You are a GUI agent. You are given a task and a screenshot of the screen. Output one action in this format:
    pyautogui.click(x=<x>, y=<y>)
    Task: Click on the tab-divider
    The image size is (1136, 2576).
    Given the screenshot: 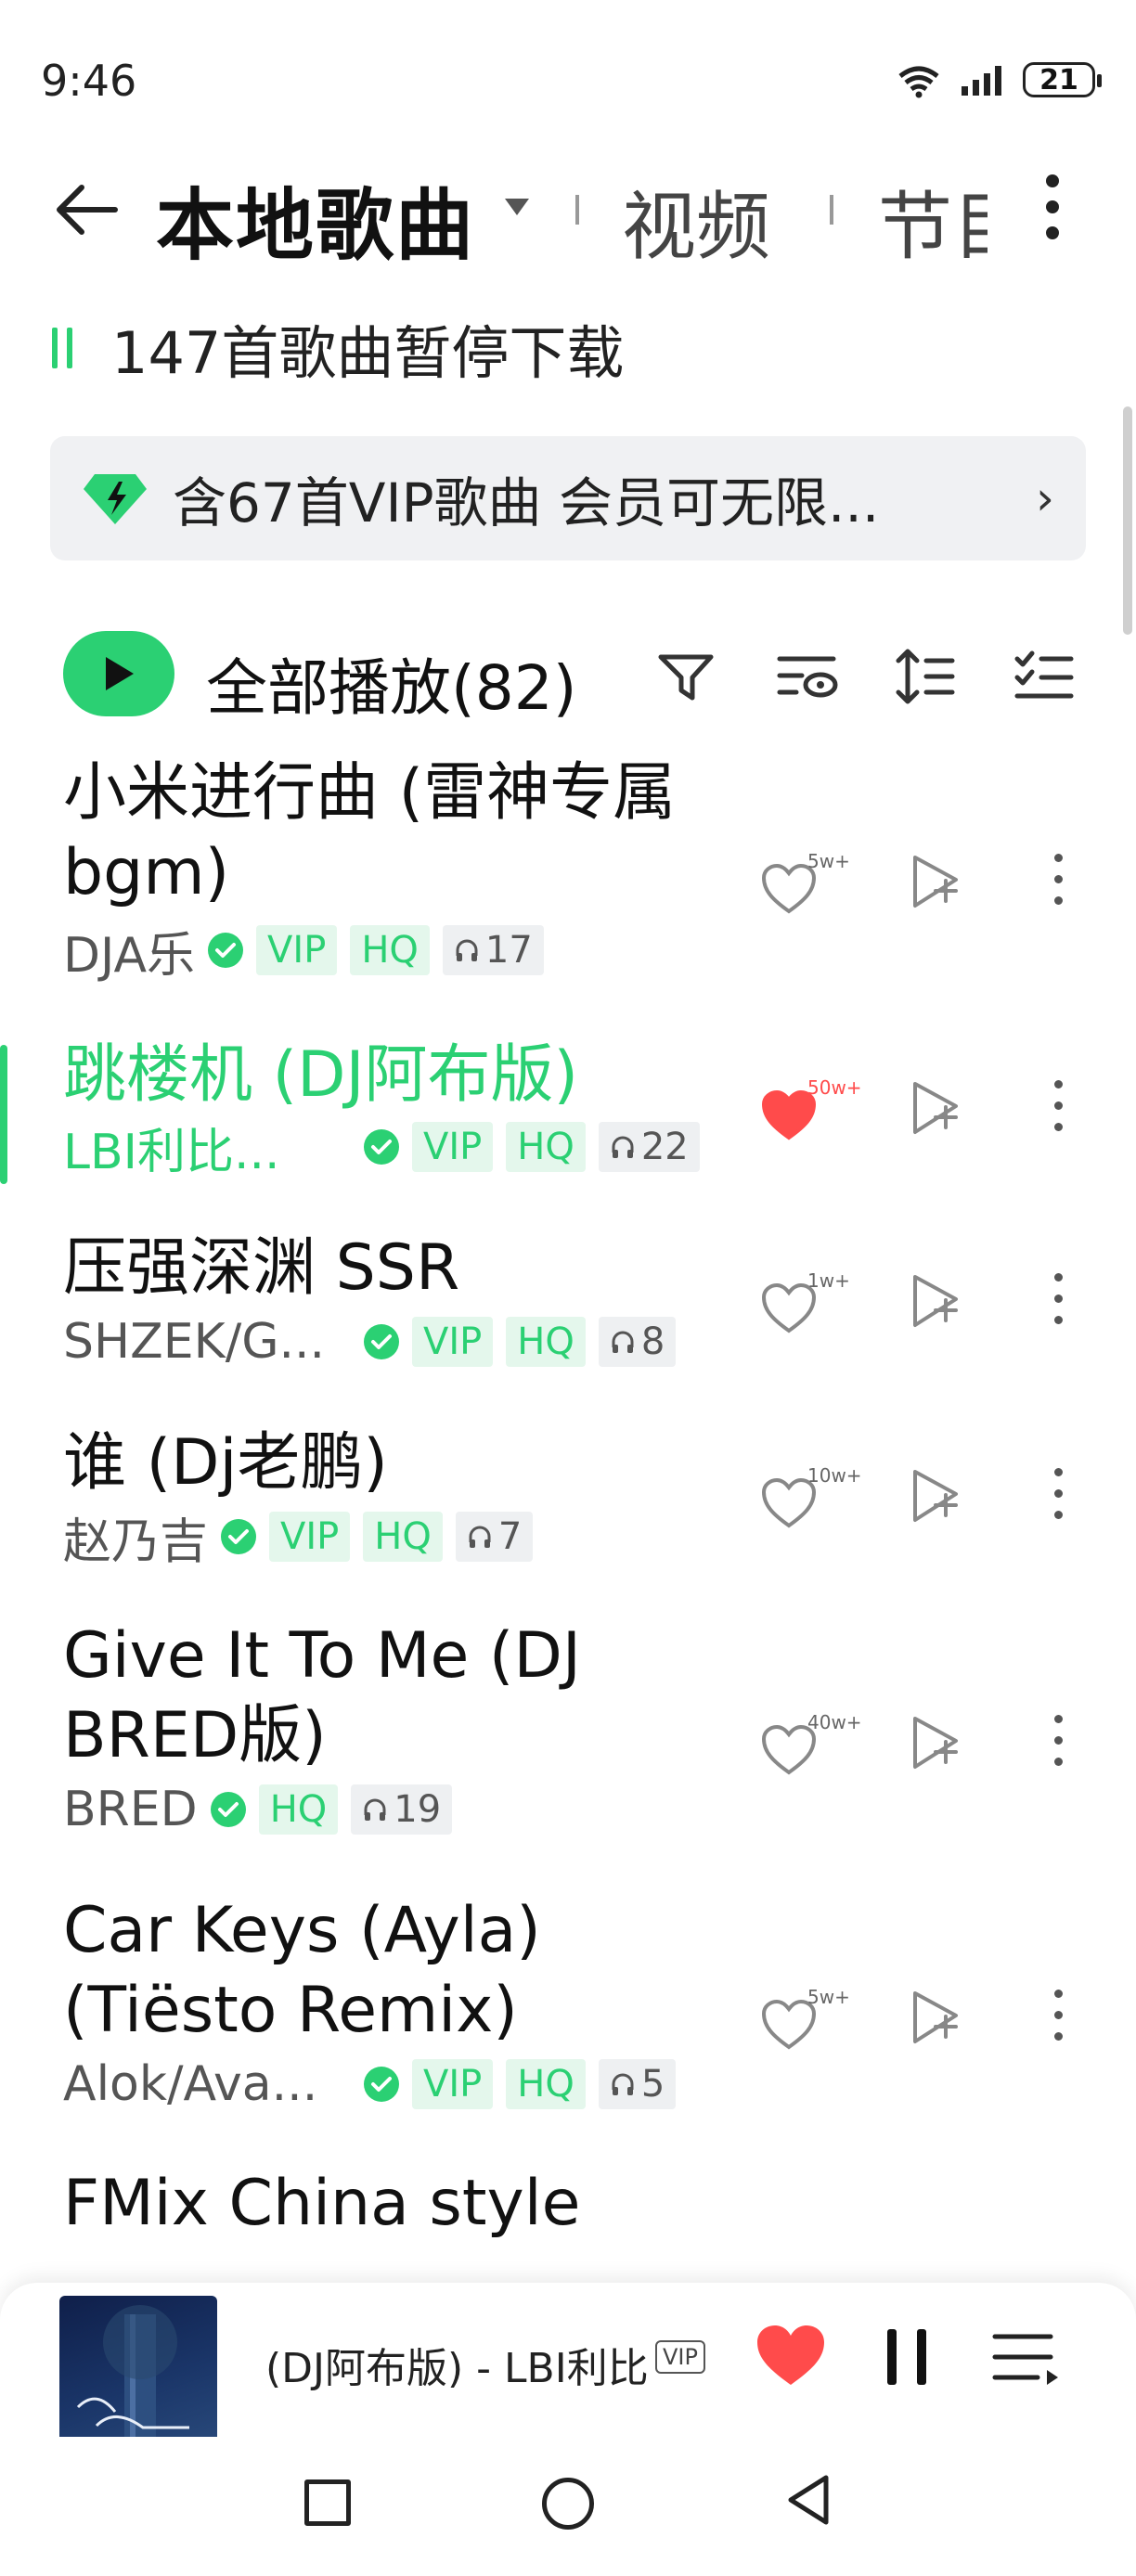 What is the action you would take?
    pyautogui.click(x=577, y=210)
    